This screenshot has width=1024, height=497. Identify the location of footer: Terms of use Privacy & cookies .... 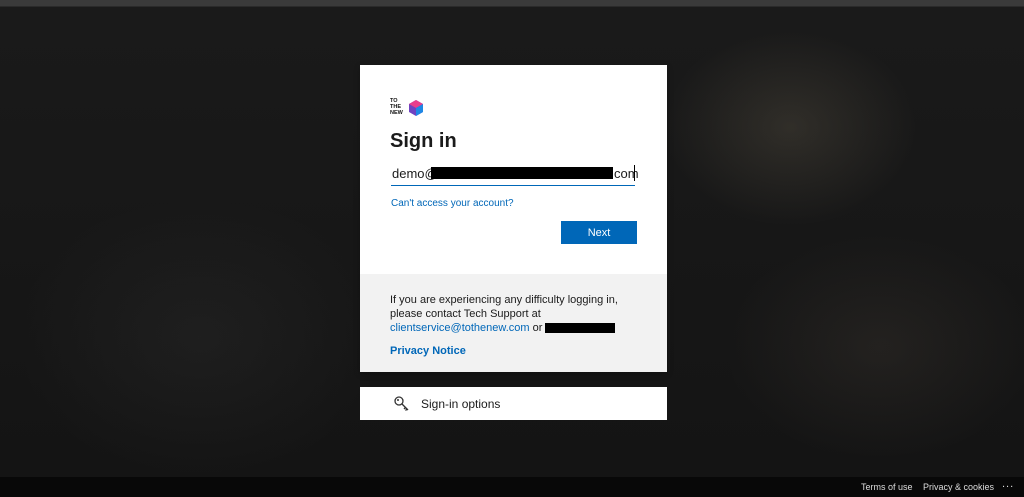
(512, 487).